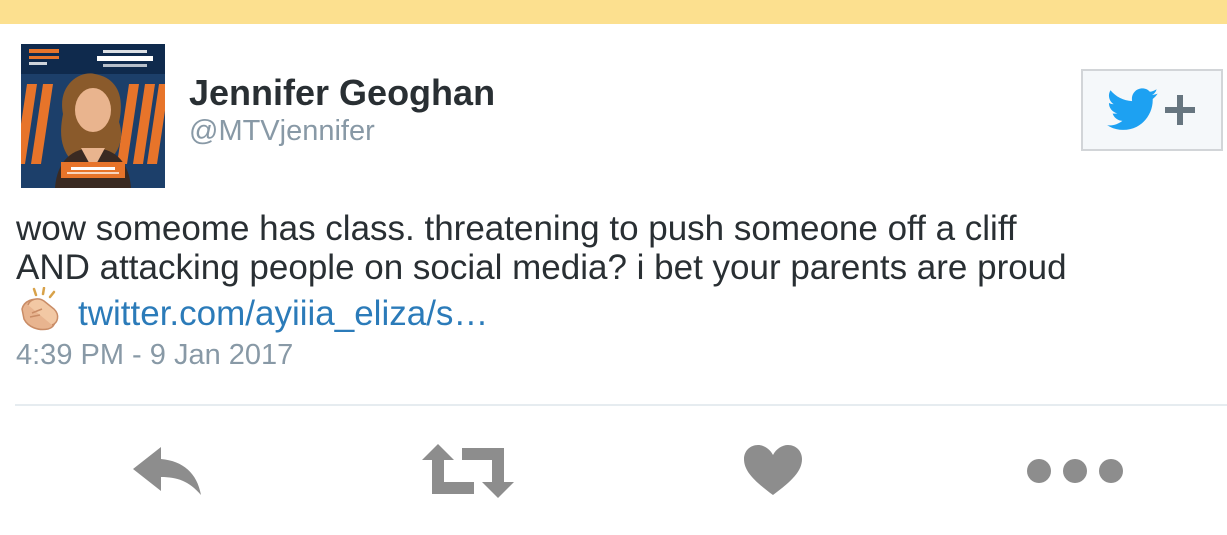  I want to click on heart-icon, so click(773, 470).